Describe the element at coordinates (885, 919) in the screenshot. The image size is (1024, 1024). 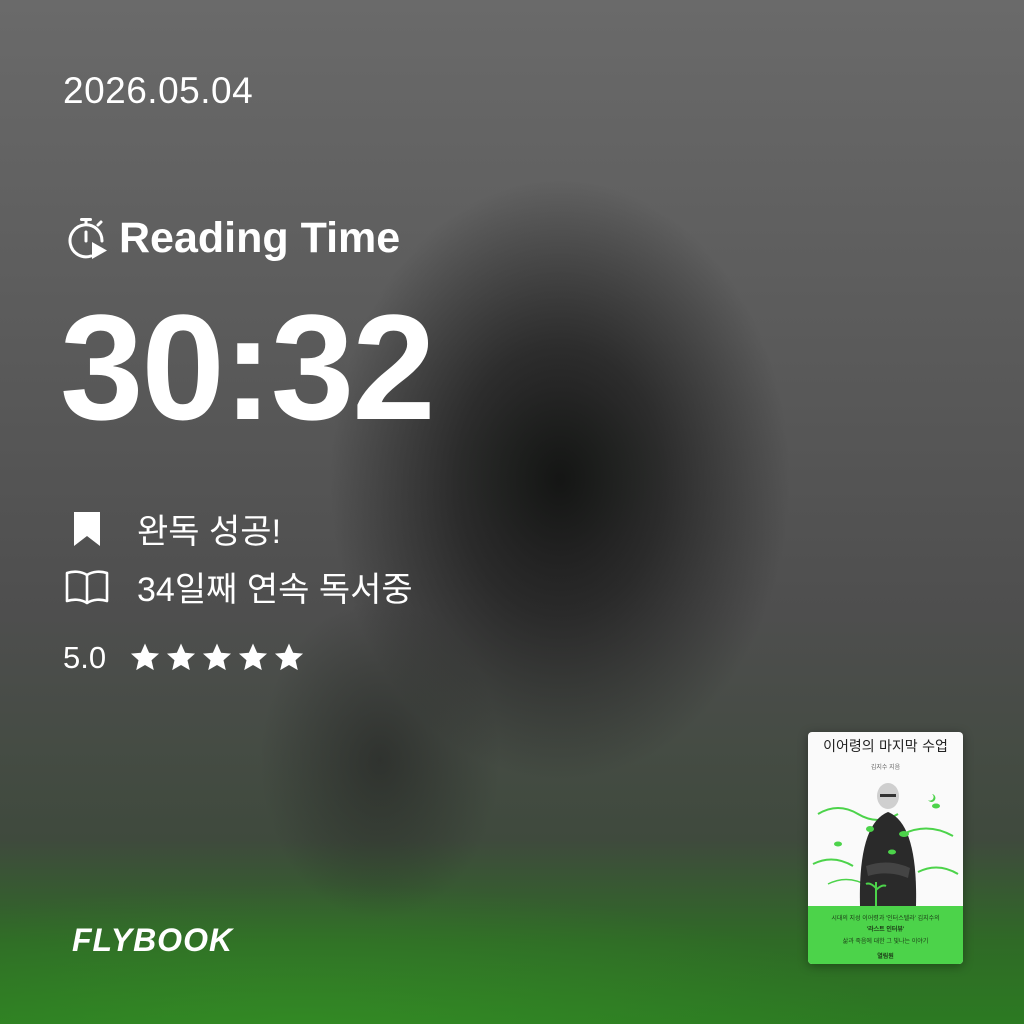
I see `book-band-line: 시대의 지성 이어령과 '인터스텔라' 김지수의` at that location.